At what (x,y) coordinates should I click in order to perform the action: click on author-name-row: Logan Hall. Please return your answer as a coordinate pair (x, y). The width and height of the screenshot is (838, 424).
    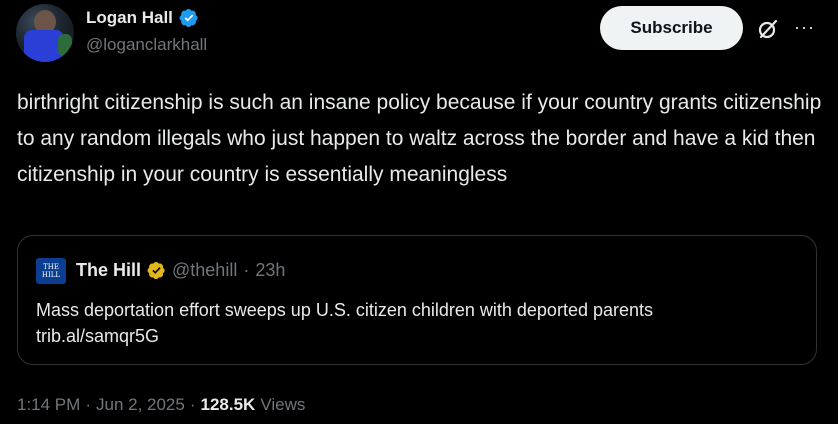
    Looking at the image, I should click on (142, 18).